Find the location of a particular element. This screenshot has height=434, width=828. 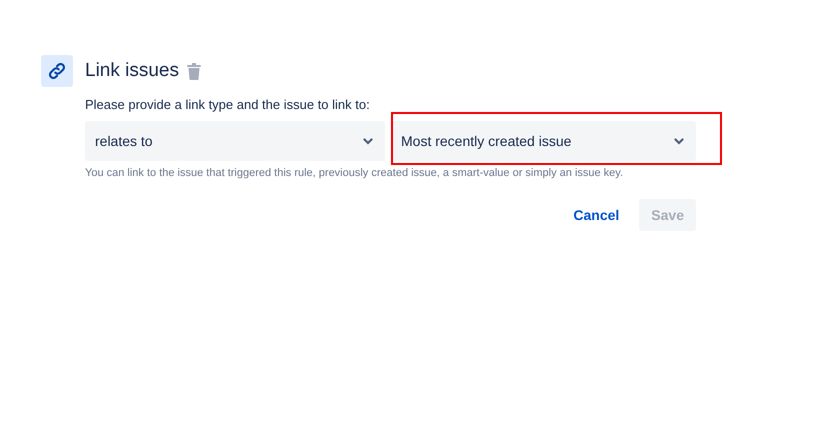

section-title: Link issues is located at coordinates (132, 71).